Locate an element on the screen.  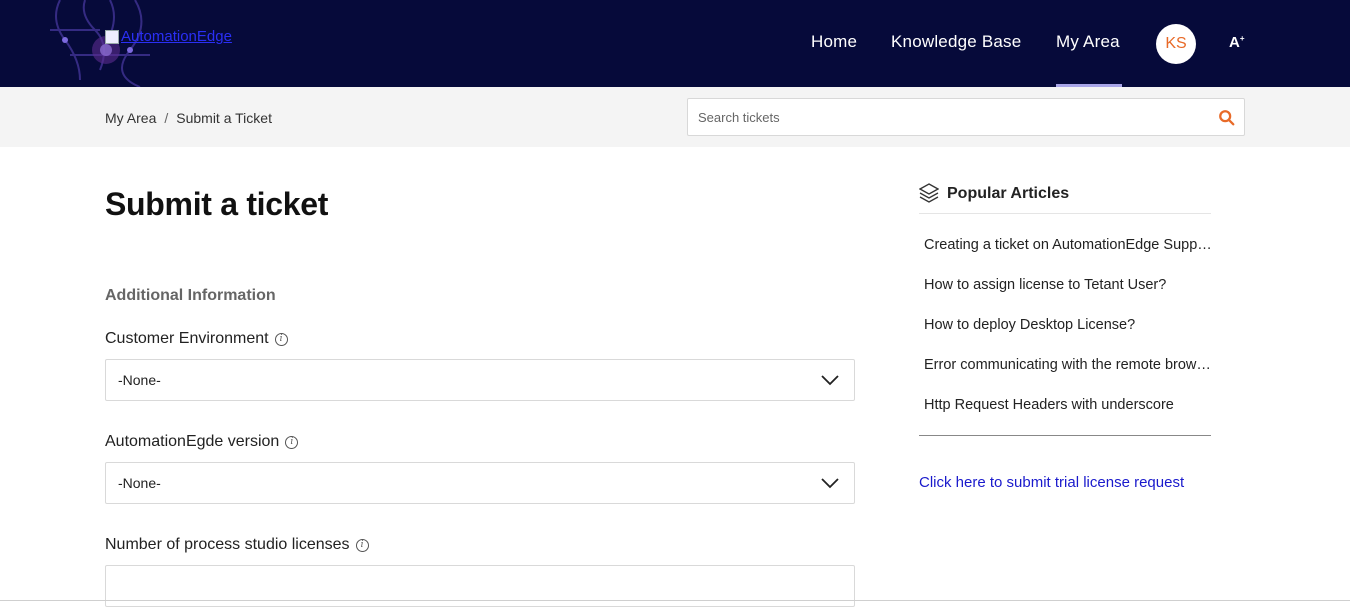
avatar-initials: KS is located at coordinates (1176, 43).